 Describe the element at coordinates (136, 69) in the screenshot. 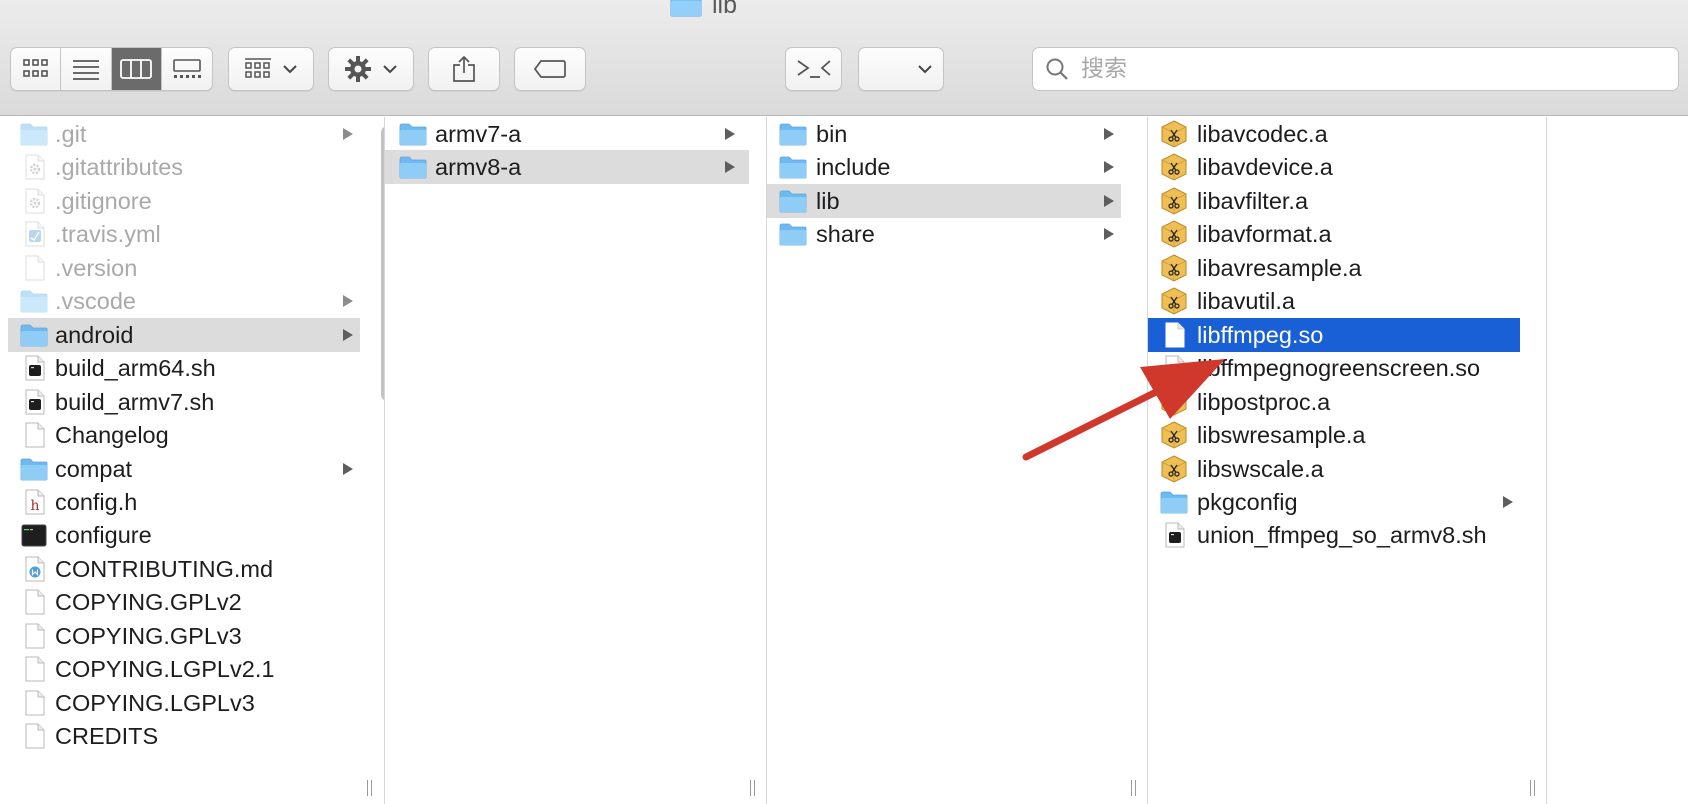

I see `column-view-button` at that location.